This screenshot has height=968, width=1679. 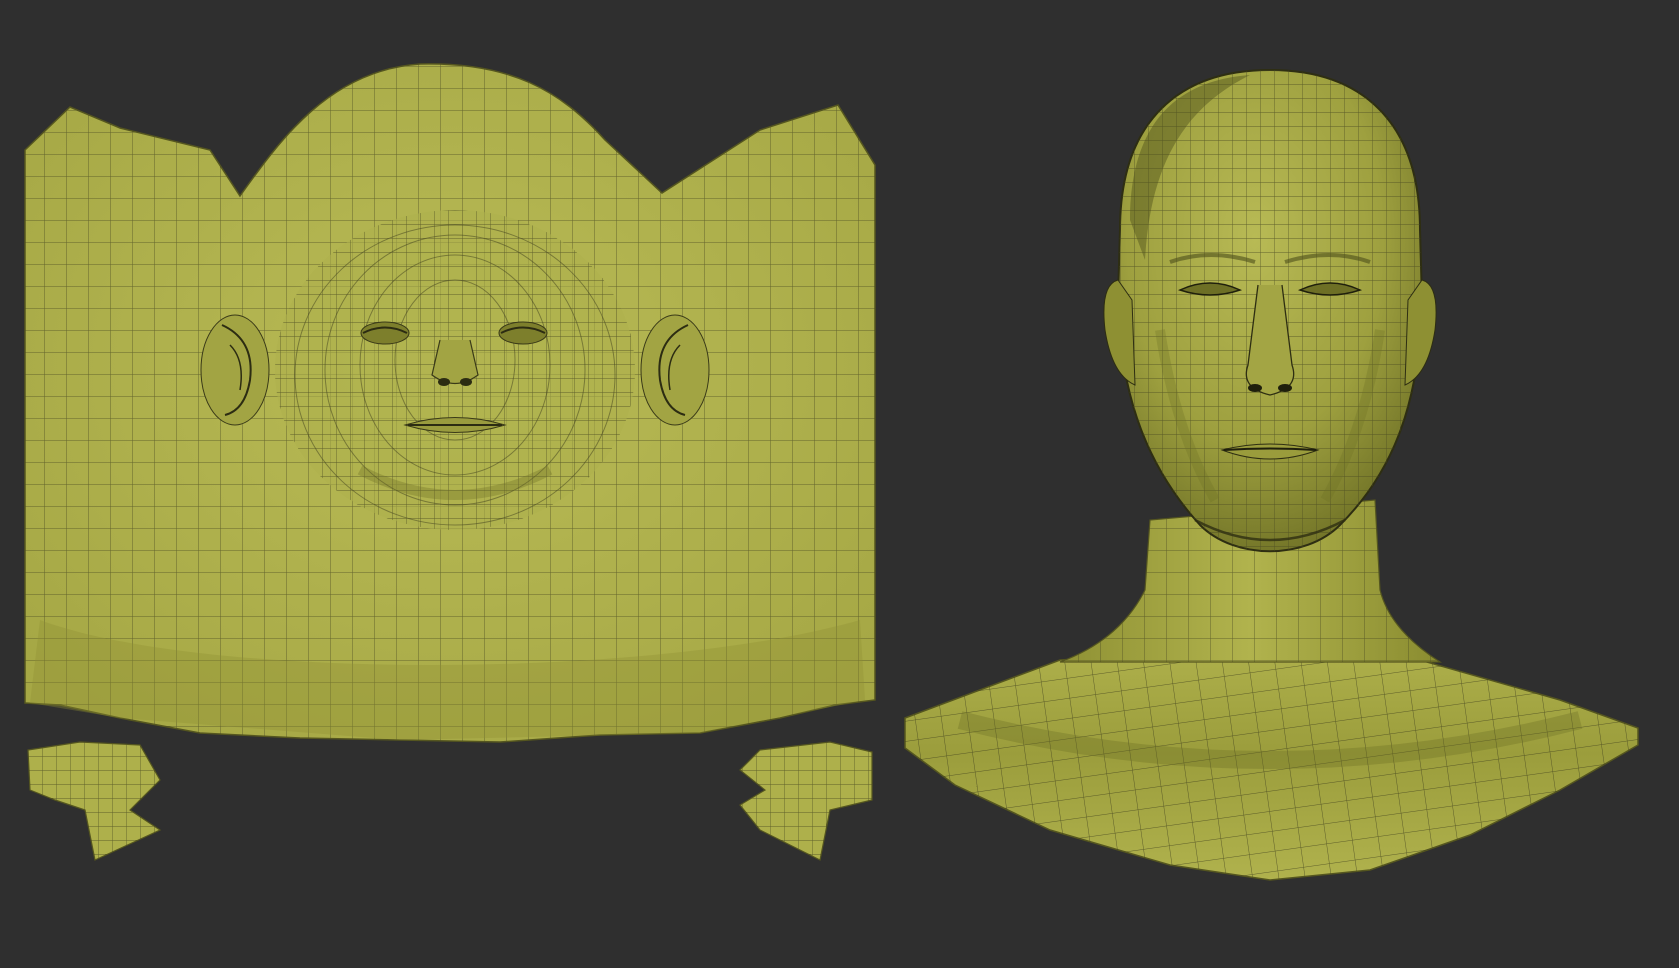 I want to click on head-mesh-shoulders, so click(x=1271, y=765).